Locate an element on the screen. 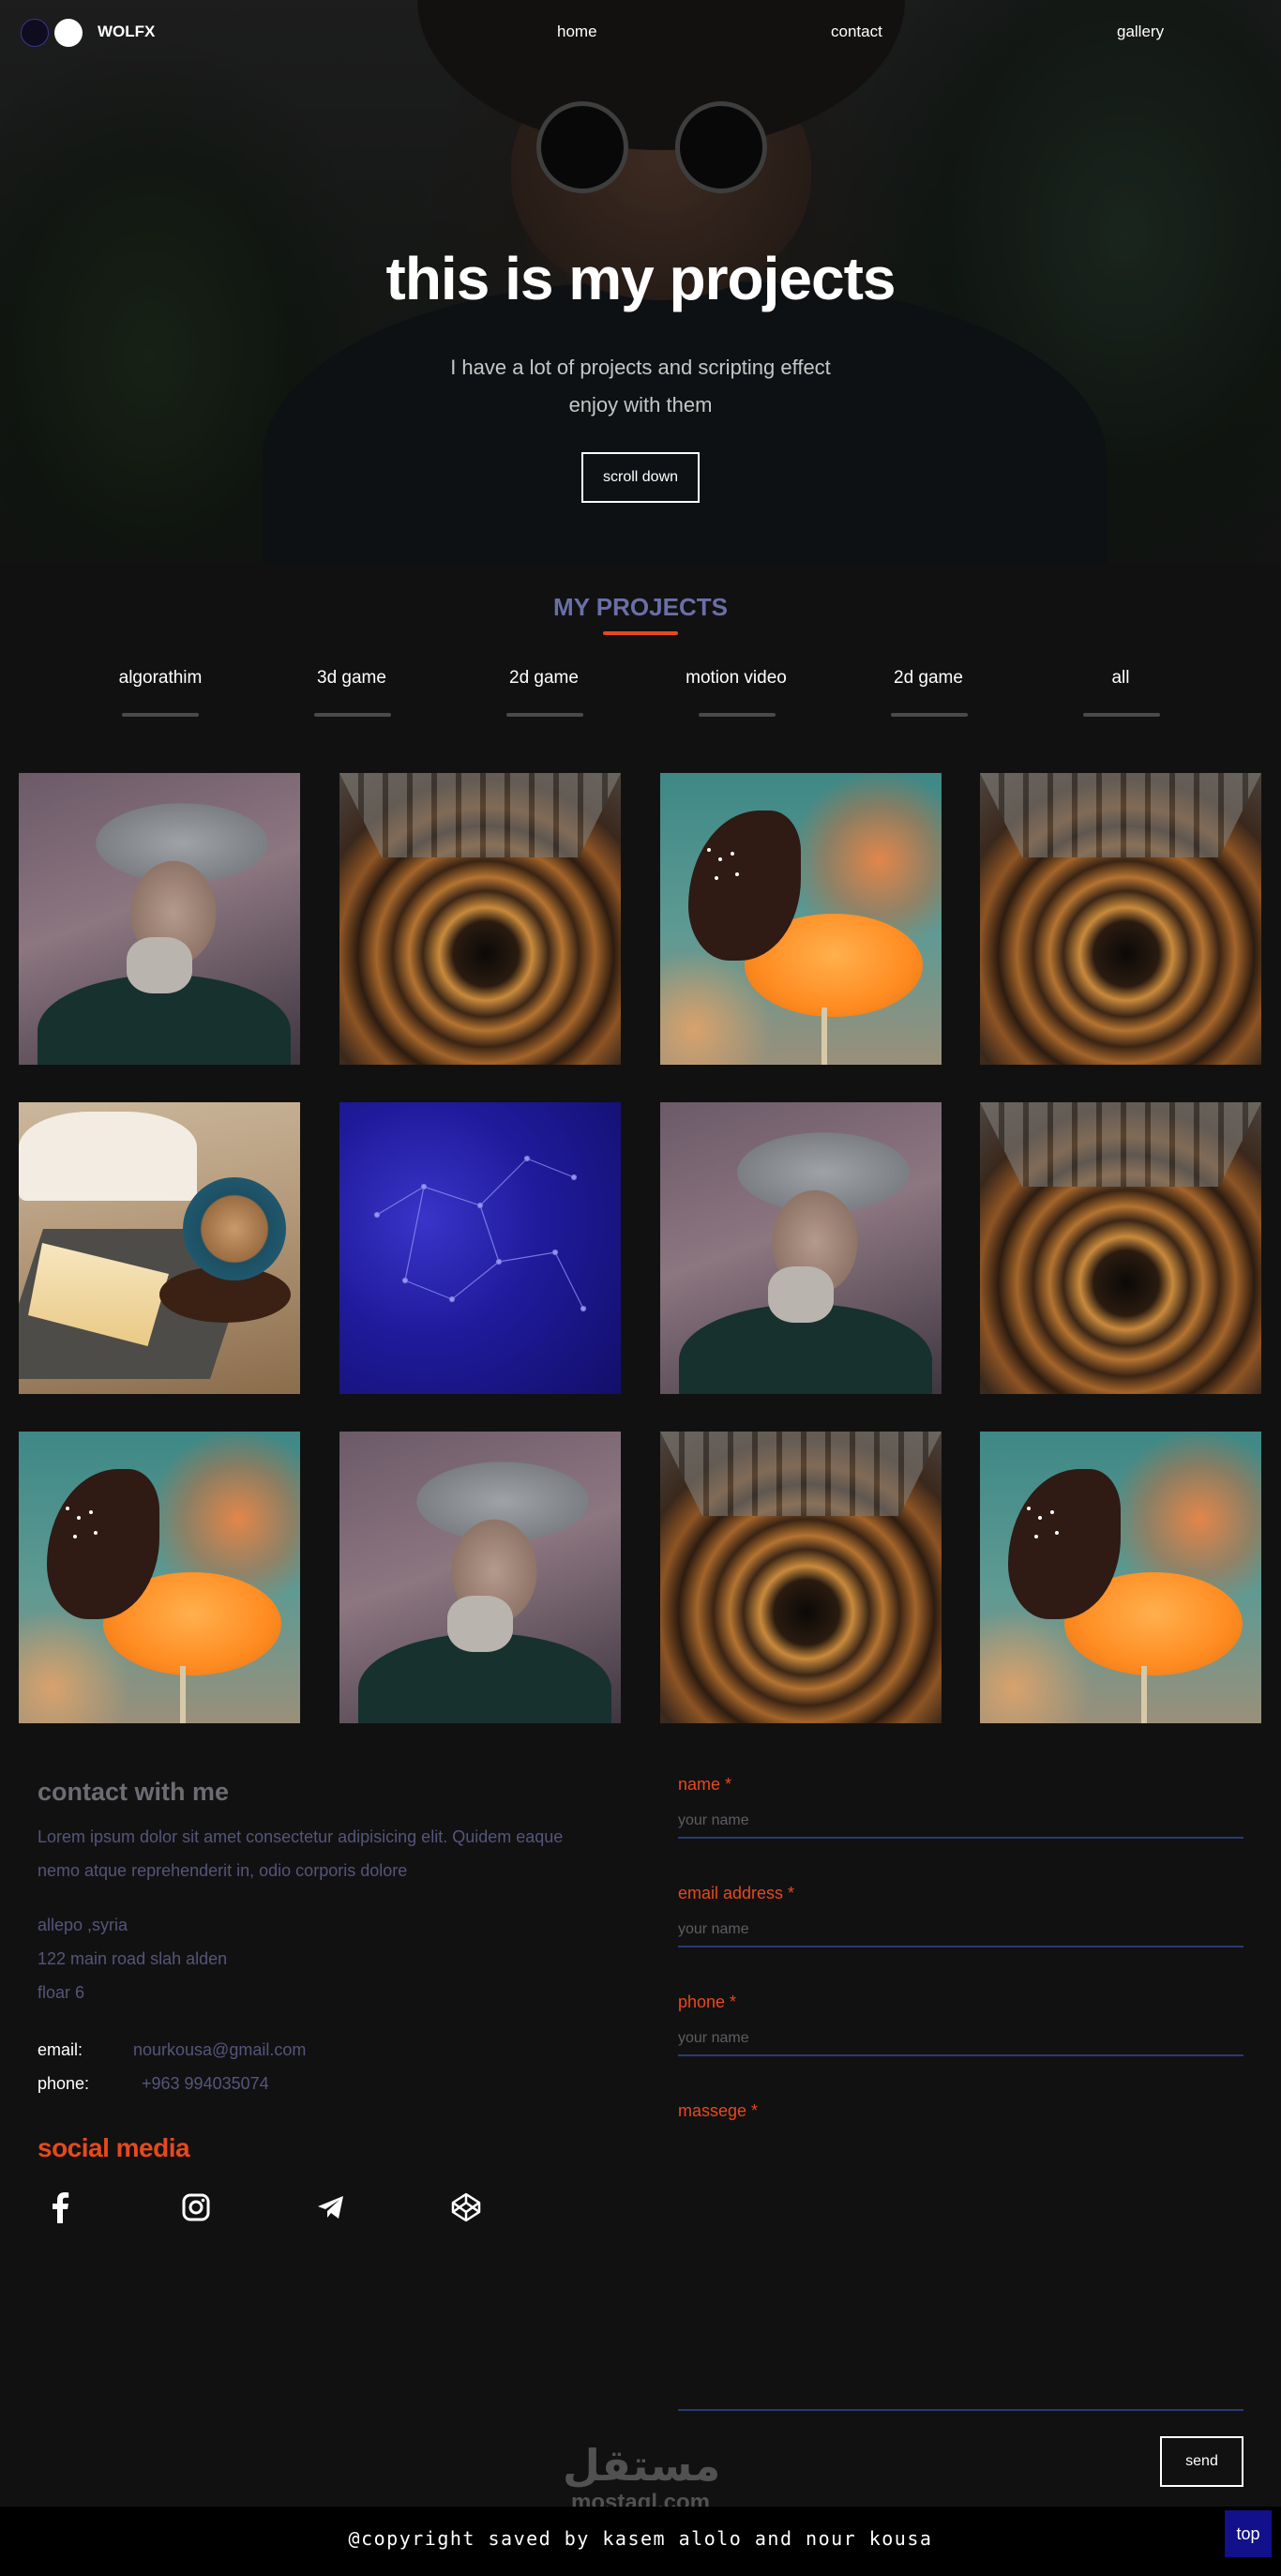  hero-title: this is my projects is located at coordinates (641, 278).